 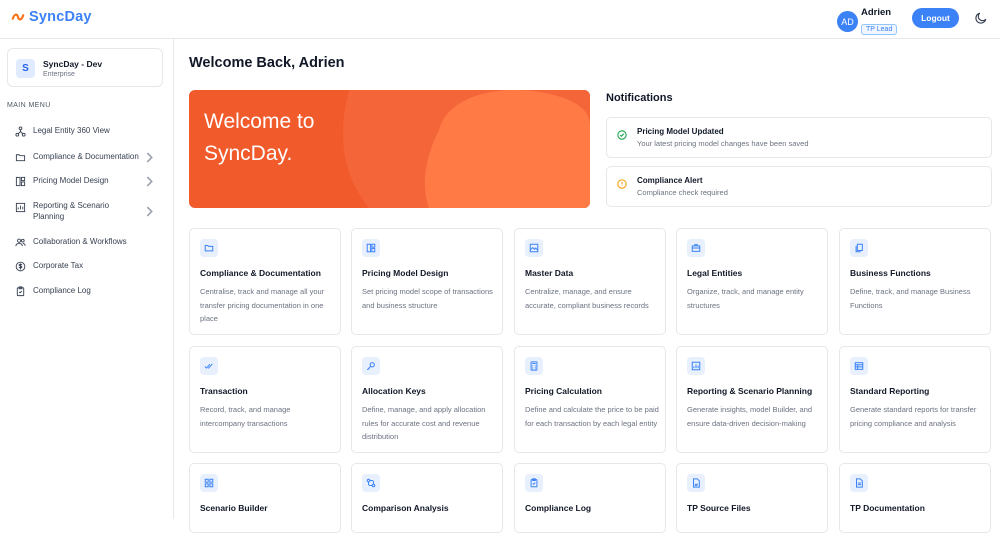 What do you see at coordinates (639, 98) in the screenshot?
I see `notifications-title: Notifications` at bounding box center [639, 98].